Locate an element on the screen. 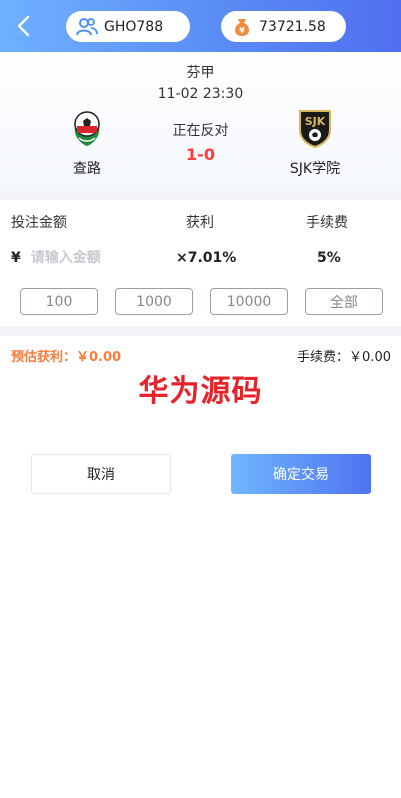  profit-label: 获利 is located at coordinates (200, 223).